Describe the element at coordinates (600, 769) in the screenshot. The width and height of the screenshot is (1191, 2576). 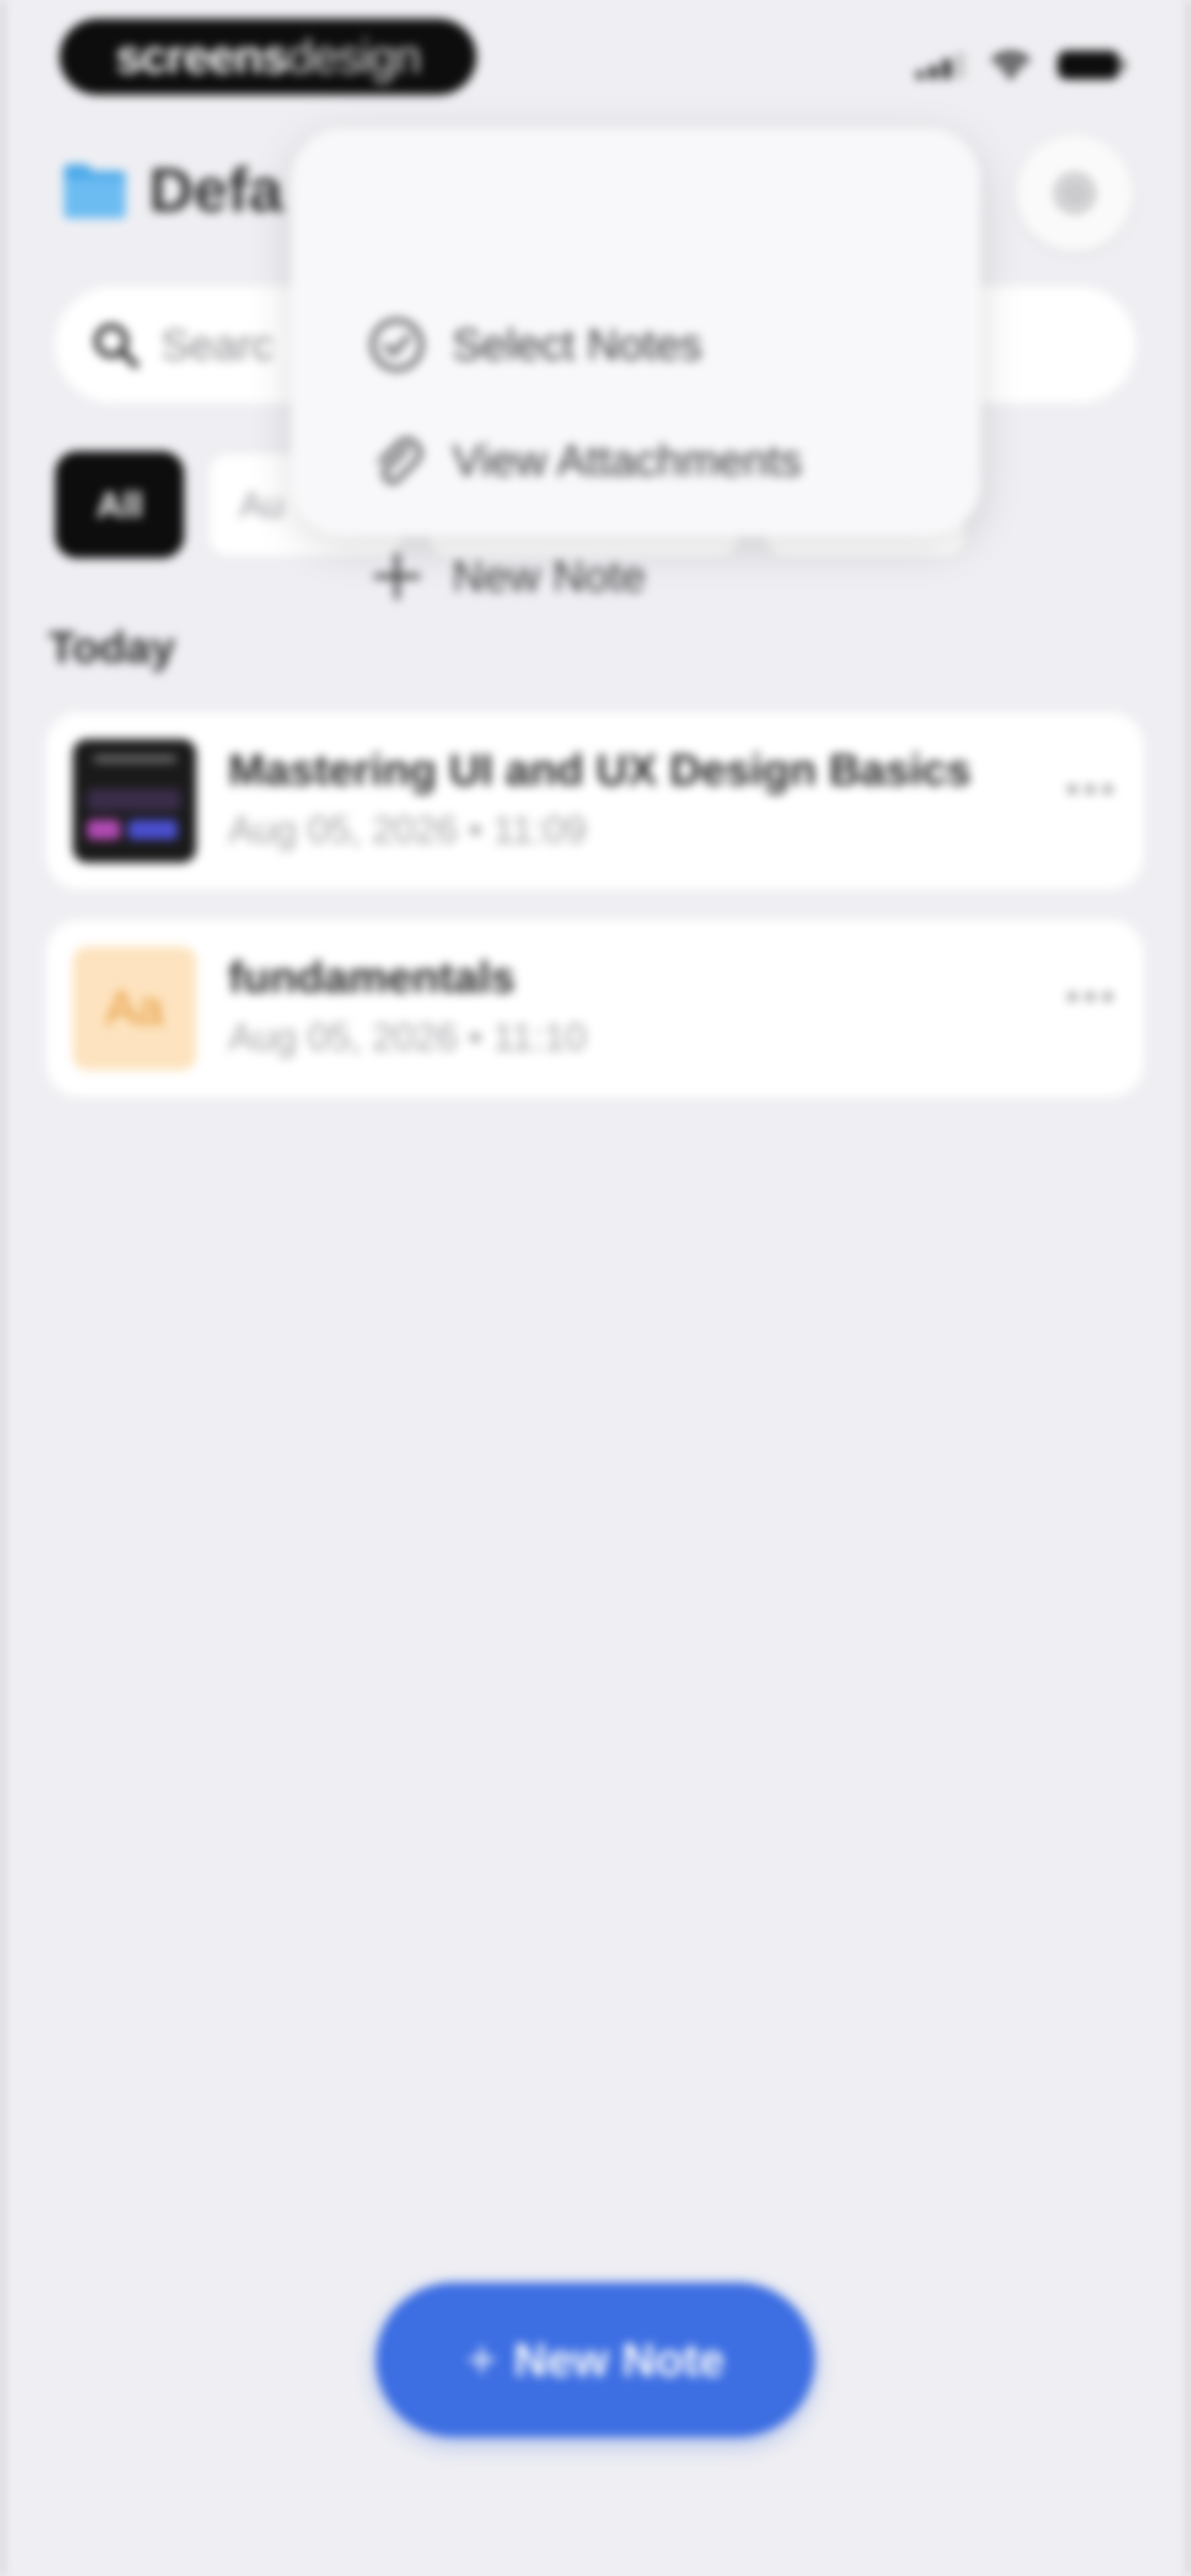
I see `note-title: Mastering UI and UX Design Basics` at that location.